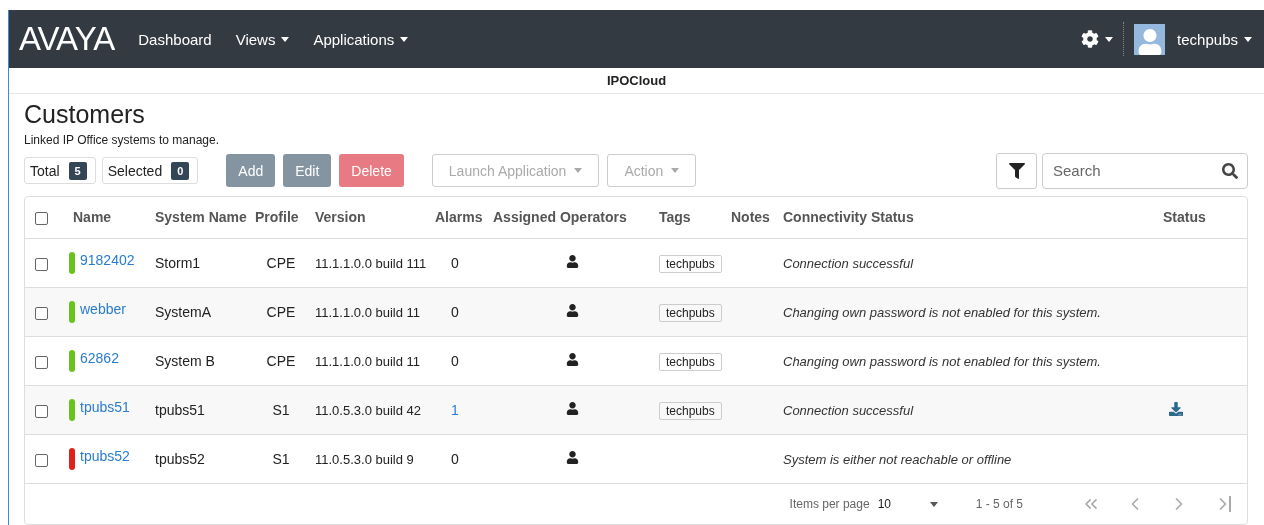  I want to click on customer-link: tpubs52, so click(105, 456).